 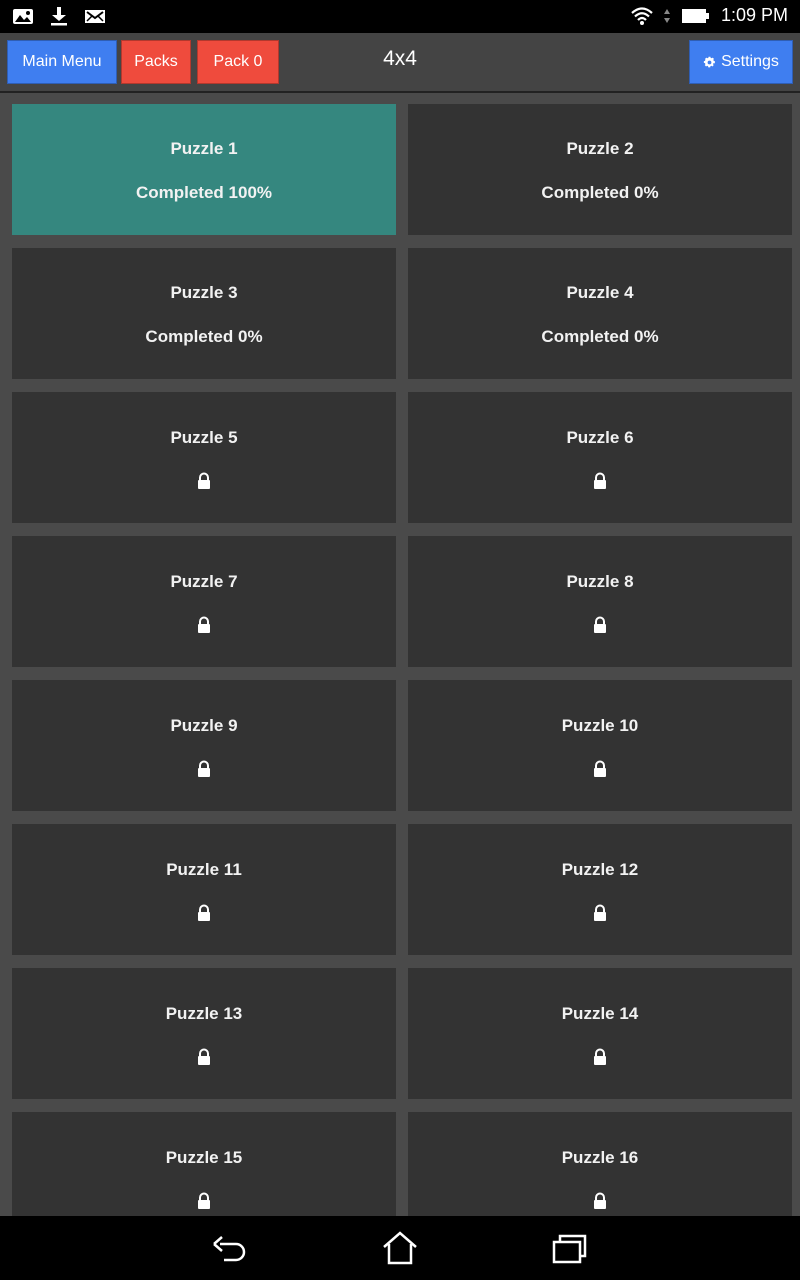 I want to click on puzzle-tile: Puzzle 1 Completed 100%, so click(x=204, y=169).